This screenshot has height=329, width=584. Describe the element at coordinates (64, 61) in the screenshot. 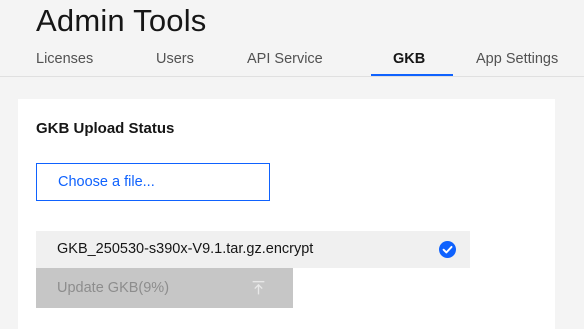

I see `tab-licenses: Licenses` at that location.